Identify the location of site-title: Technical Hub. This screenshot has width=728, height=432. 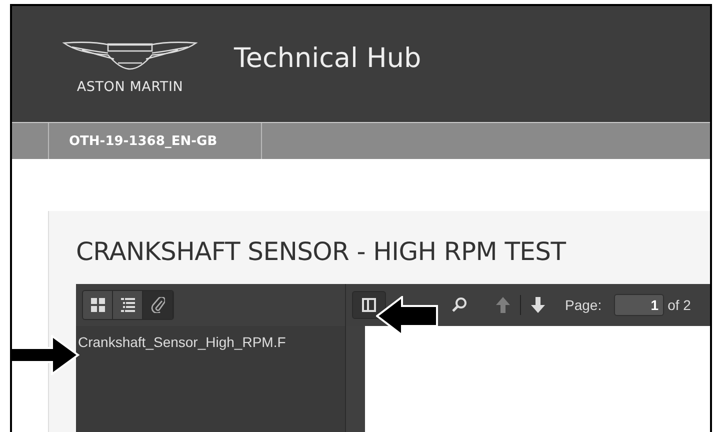
(328, 58).